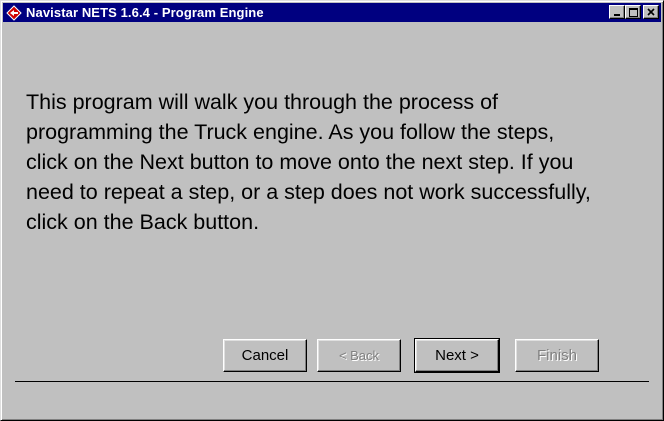 Image resolution: width=664 pixels, height=421 pixels. What do you see at coordinates (14, 12) in the screenshot?
I see `diamond-arrow-icon` at bounding box center [14, 12].